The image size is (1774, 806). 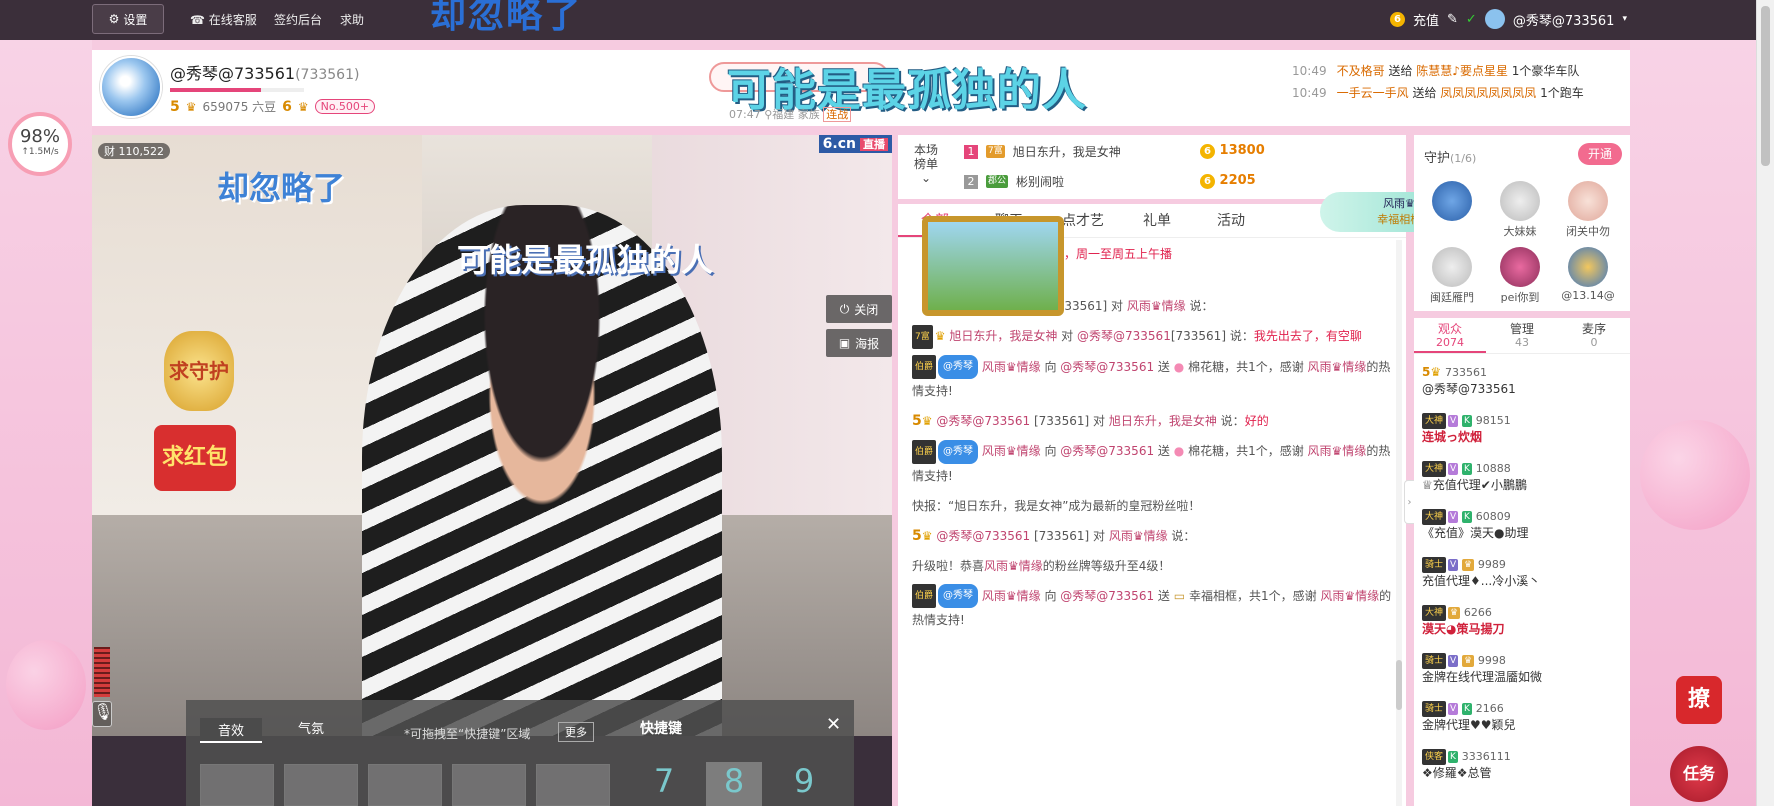 What do you see at coordinates (833, 724) in the screenshot?
I see `close-icon: ✕` at bounding box center [833, 724].